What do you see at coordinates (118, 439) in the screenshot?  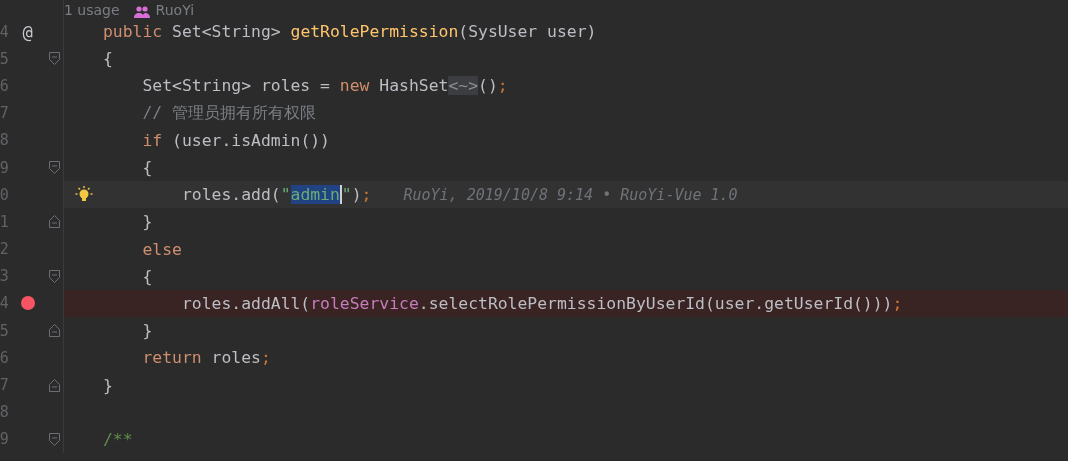 I see `code-line: /**` at bounding box center [118, 439].